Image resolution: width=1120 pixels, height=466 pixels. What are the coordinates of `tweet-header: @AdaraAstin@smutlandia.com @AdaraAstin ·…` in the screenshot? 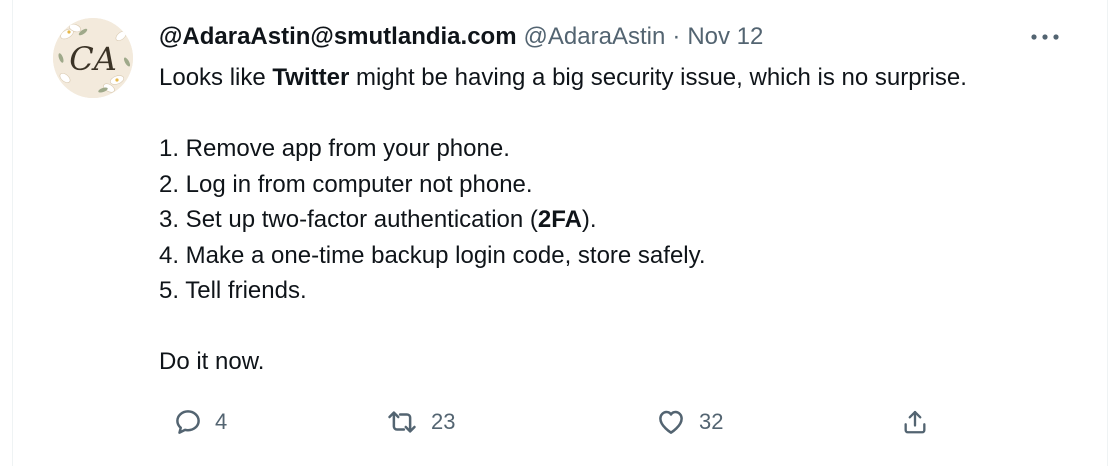 It's located at (461, 37).